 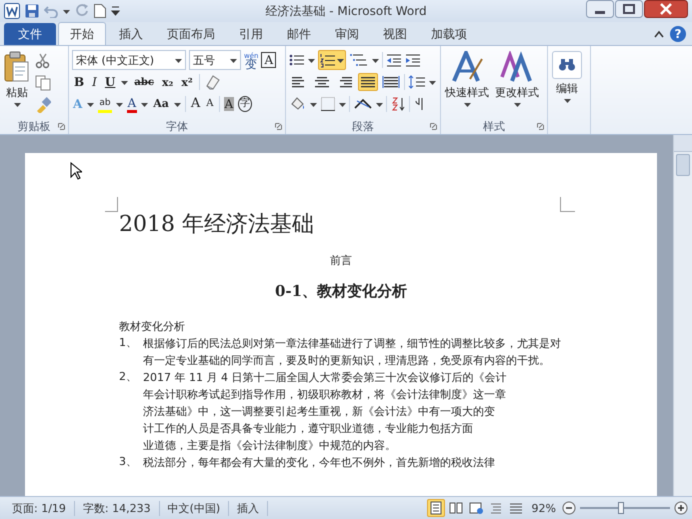 What do you see at coordinates (43, 83) in the screenshot?
I see `copy-icon` at bounding box center [43, 83].